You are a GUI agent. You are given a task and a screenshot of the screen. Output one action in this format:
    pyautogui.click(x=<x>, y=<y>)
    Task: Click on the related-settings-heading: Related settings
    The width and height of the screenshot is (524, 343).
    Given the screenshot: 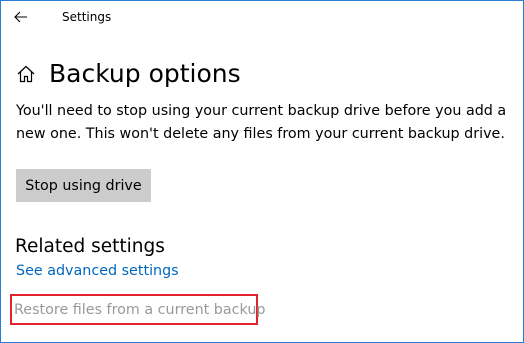 What is the action you would take?
    pyautogui.click(x=90, y=246)
    